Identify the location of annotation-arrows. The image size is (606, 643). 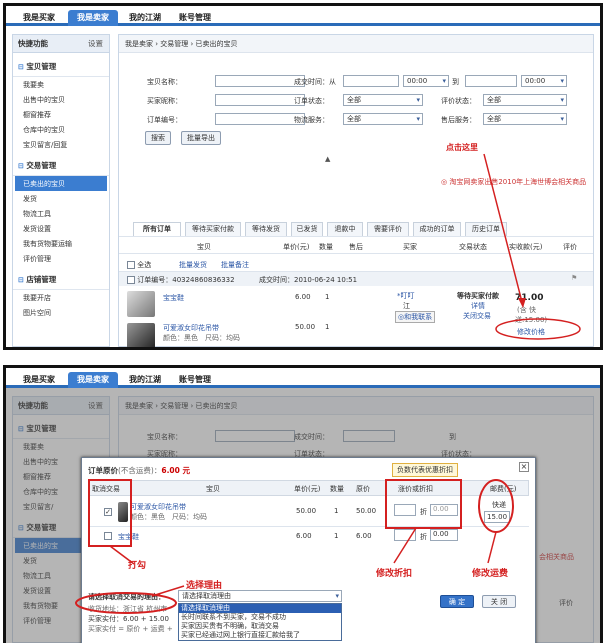
(532, 246).